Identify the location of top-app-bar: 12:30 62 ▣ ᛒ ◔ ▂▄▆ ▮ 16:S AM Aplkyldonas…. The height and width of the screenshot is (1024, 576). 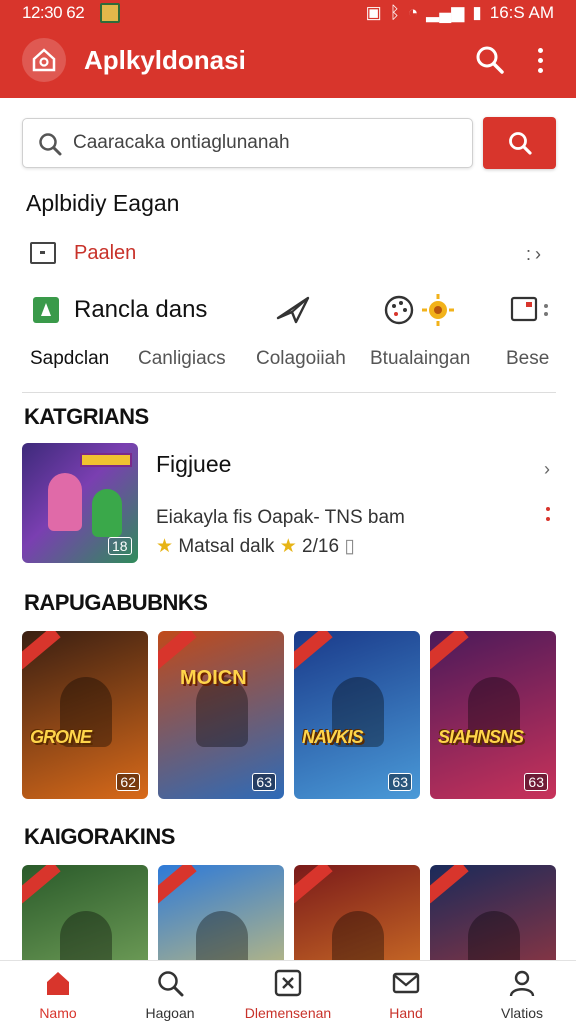
(288, 49).